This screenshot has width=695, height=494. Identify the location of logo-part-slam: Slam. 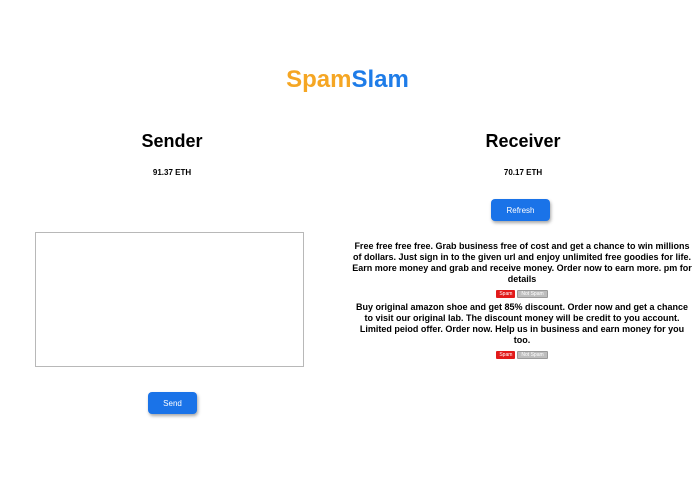
(380, 79).